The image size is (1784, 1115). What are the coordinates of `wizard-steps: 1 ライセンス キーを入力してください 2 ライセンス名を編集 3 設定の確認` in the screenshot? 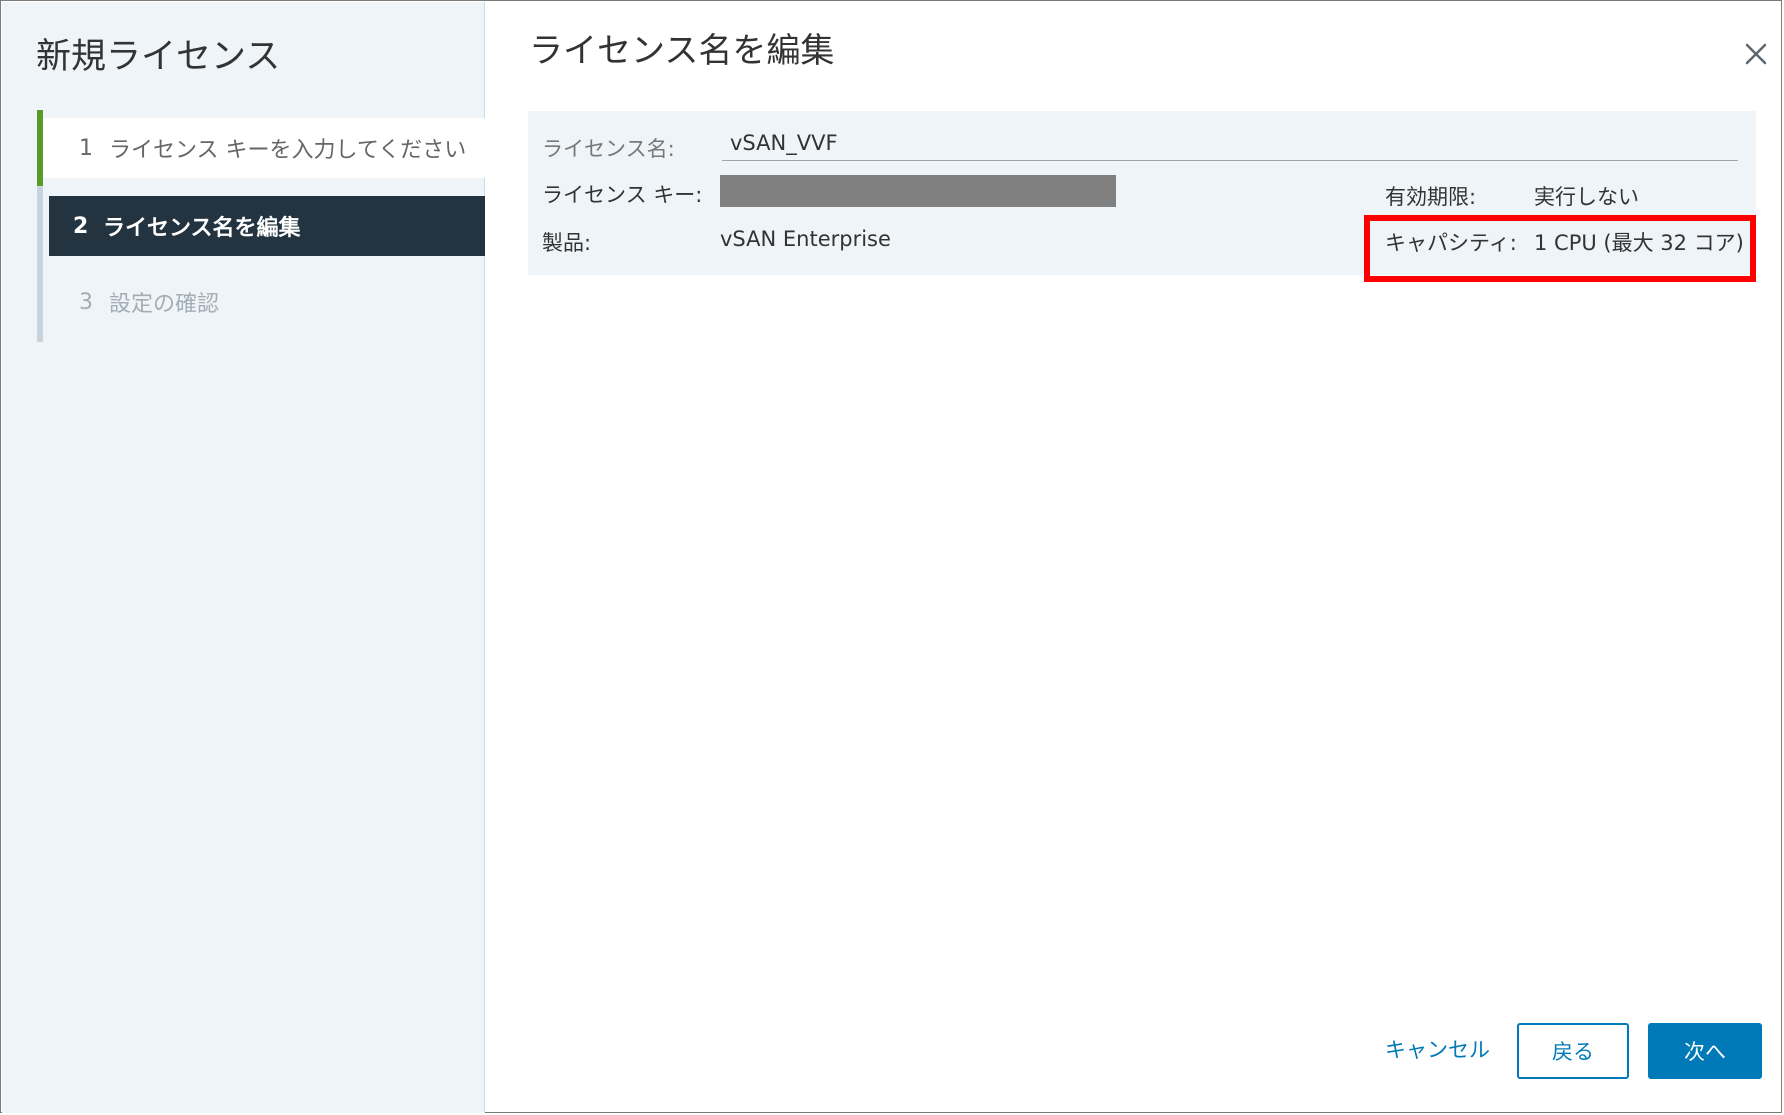 It's located at (261, 226).